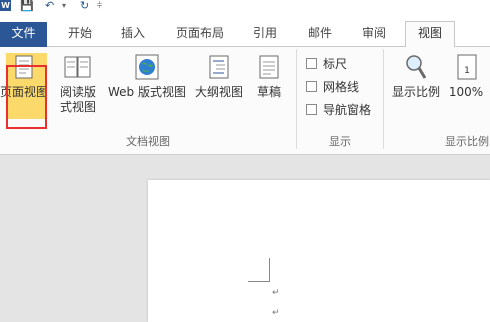 This screenshot has width=490, height=322. What do you see at coordinates (430, 34) in the screenshot?
I see `tab-view: 视图` at bounding box center [430, 34].